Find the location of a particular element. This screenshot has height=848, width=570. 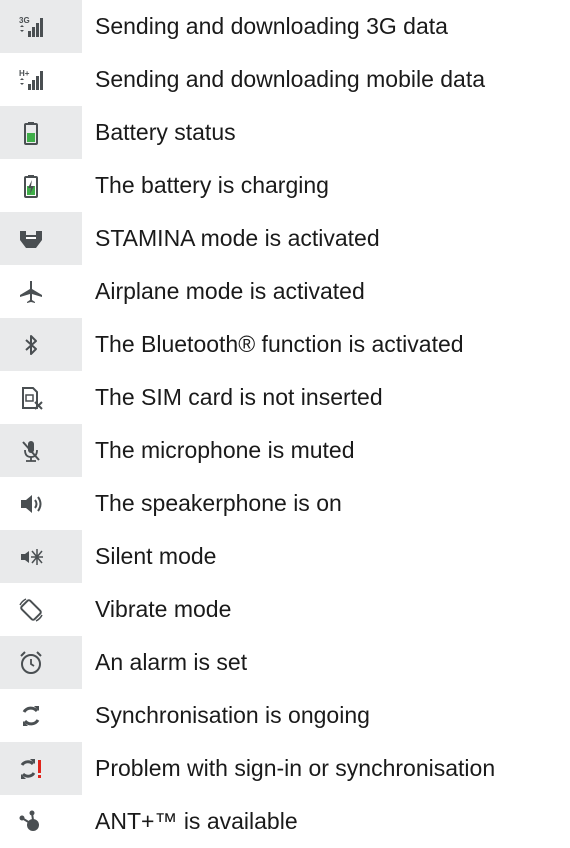

item-label: Sending and downloading 3G data is located at coordinates (271, 26).